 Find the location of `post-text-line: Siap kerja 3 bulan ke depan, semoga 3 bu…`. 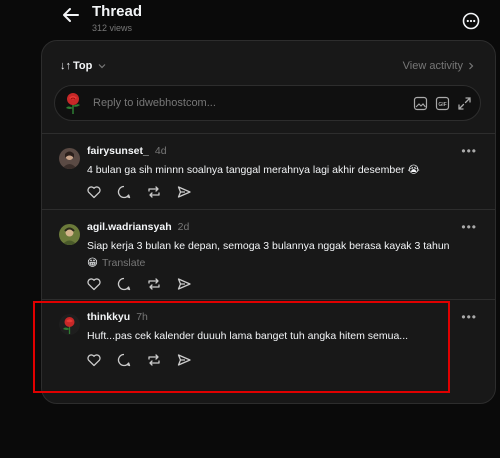

post-text-line: Siap kerja 3 bulan ke depan, semoga 3 bu… is located at coordinates (268, 246).